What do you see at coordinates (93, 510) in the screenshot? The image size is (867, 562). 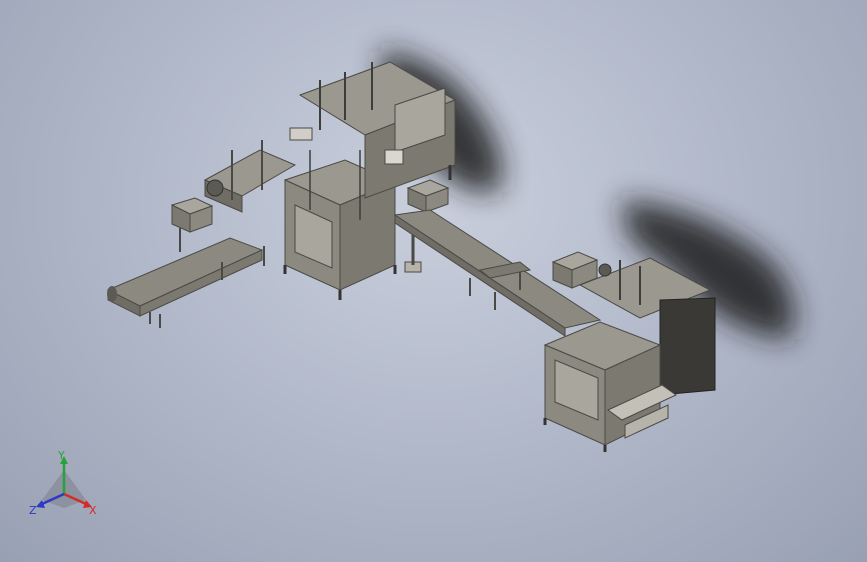 I see `triad-x-label: X` at bounding box center [93, 510].